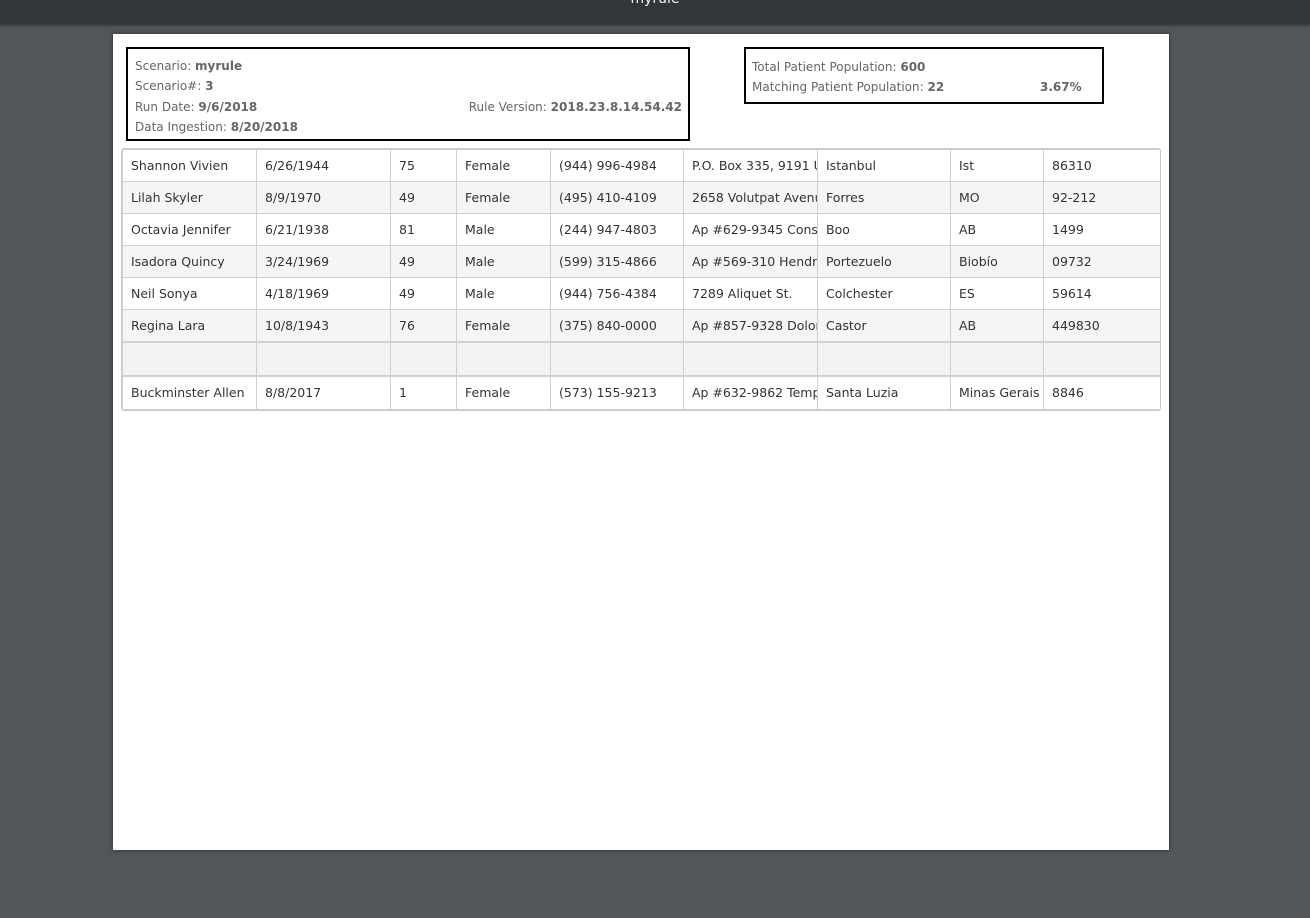  What do you see at coordinates (174, 86) in the screenshot?
I see `scenario-number-line: Scenario#: 3` at bounding box center [174, 86].